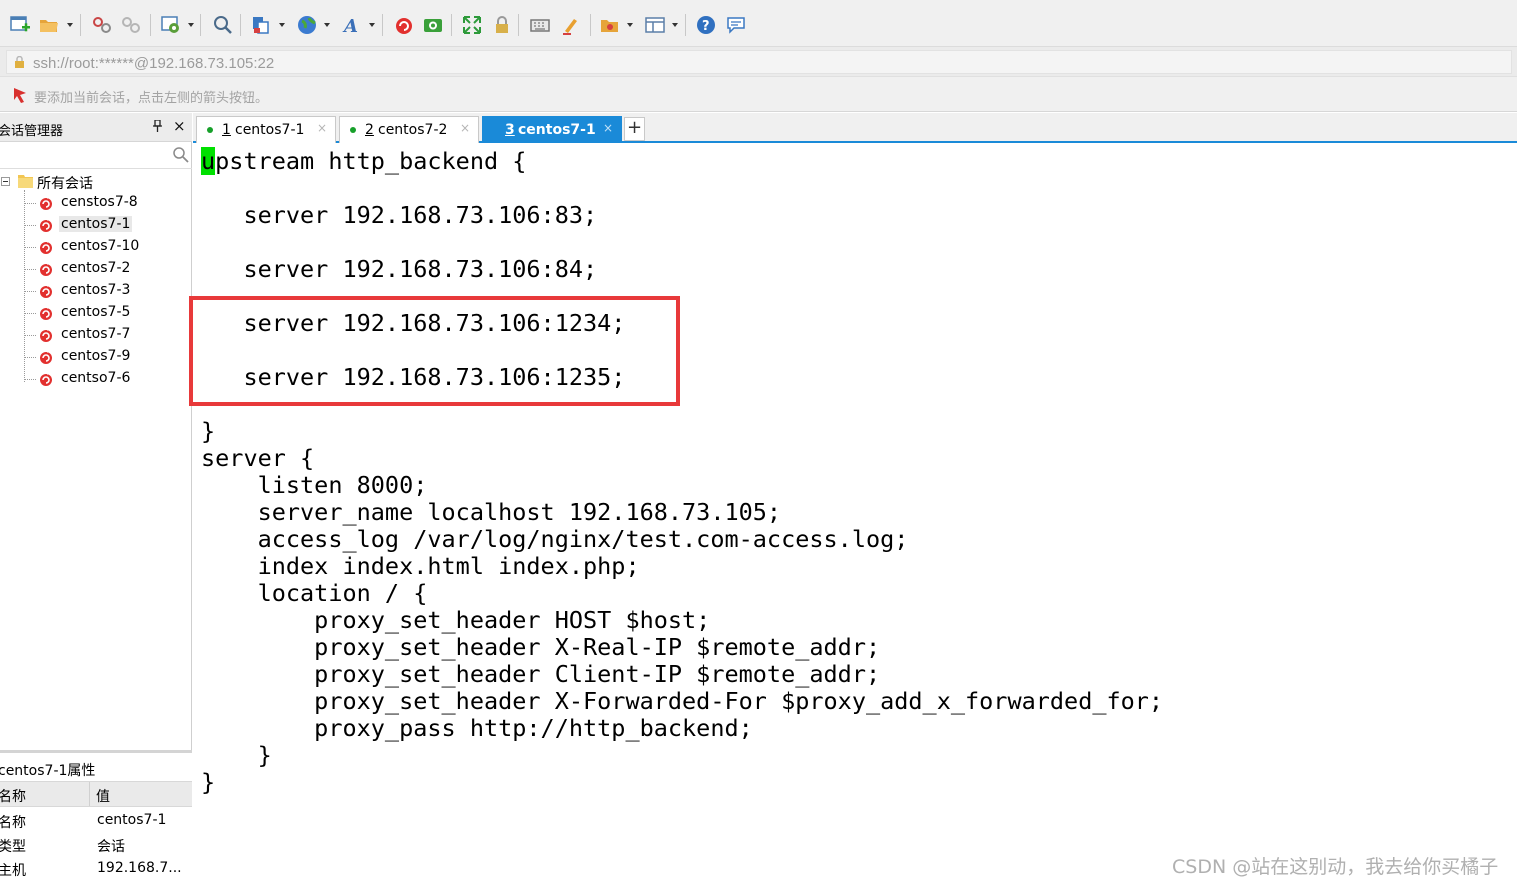  What do you see at coordinates (420, 566) in the screenshot?
I see `terminal-line: index index.html index.php;` at bounding box center [420, 566].